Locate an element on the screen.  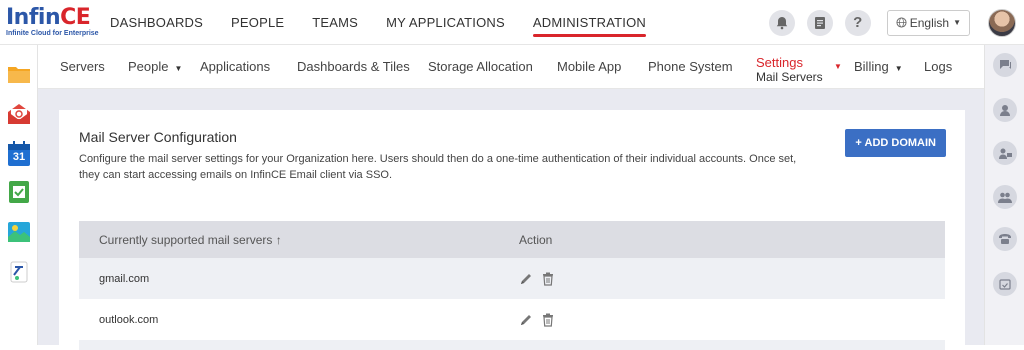
table-row: outlook.com is located at coordinates (512, 319).